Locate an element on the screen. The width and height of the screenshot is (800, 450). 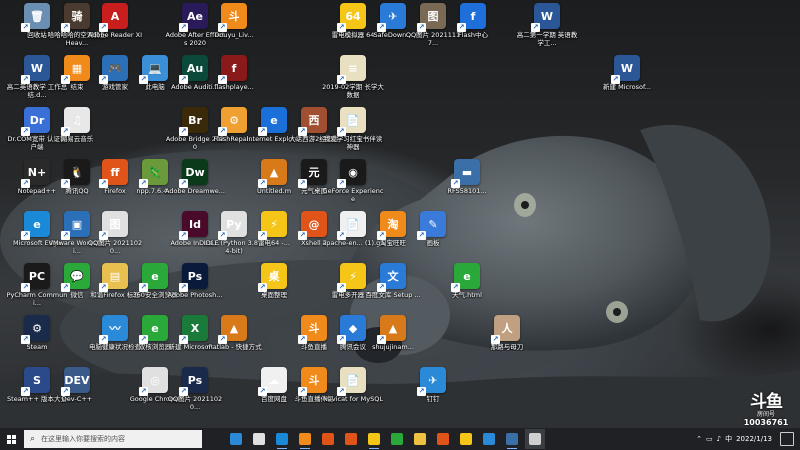
desktop-icon-label: 桌面整理 is located at coordinates (274, 295).